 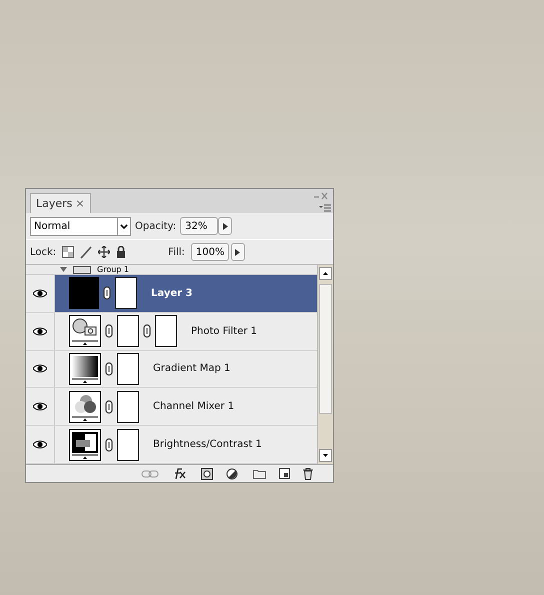 I want to click on lock-label: Lock:, so click(x=43, y=252).